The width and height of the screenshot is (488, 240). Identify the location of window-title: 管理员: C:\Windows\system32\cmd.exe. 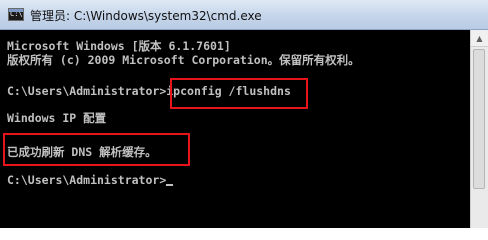
(146, 16).